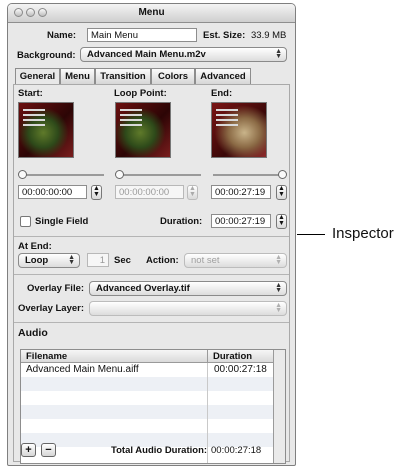 This screenshot has width=409, height=470. I want to click on tab-transition: Transition, so click(123, 76).